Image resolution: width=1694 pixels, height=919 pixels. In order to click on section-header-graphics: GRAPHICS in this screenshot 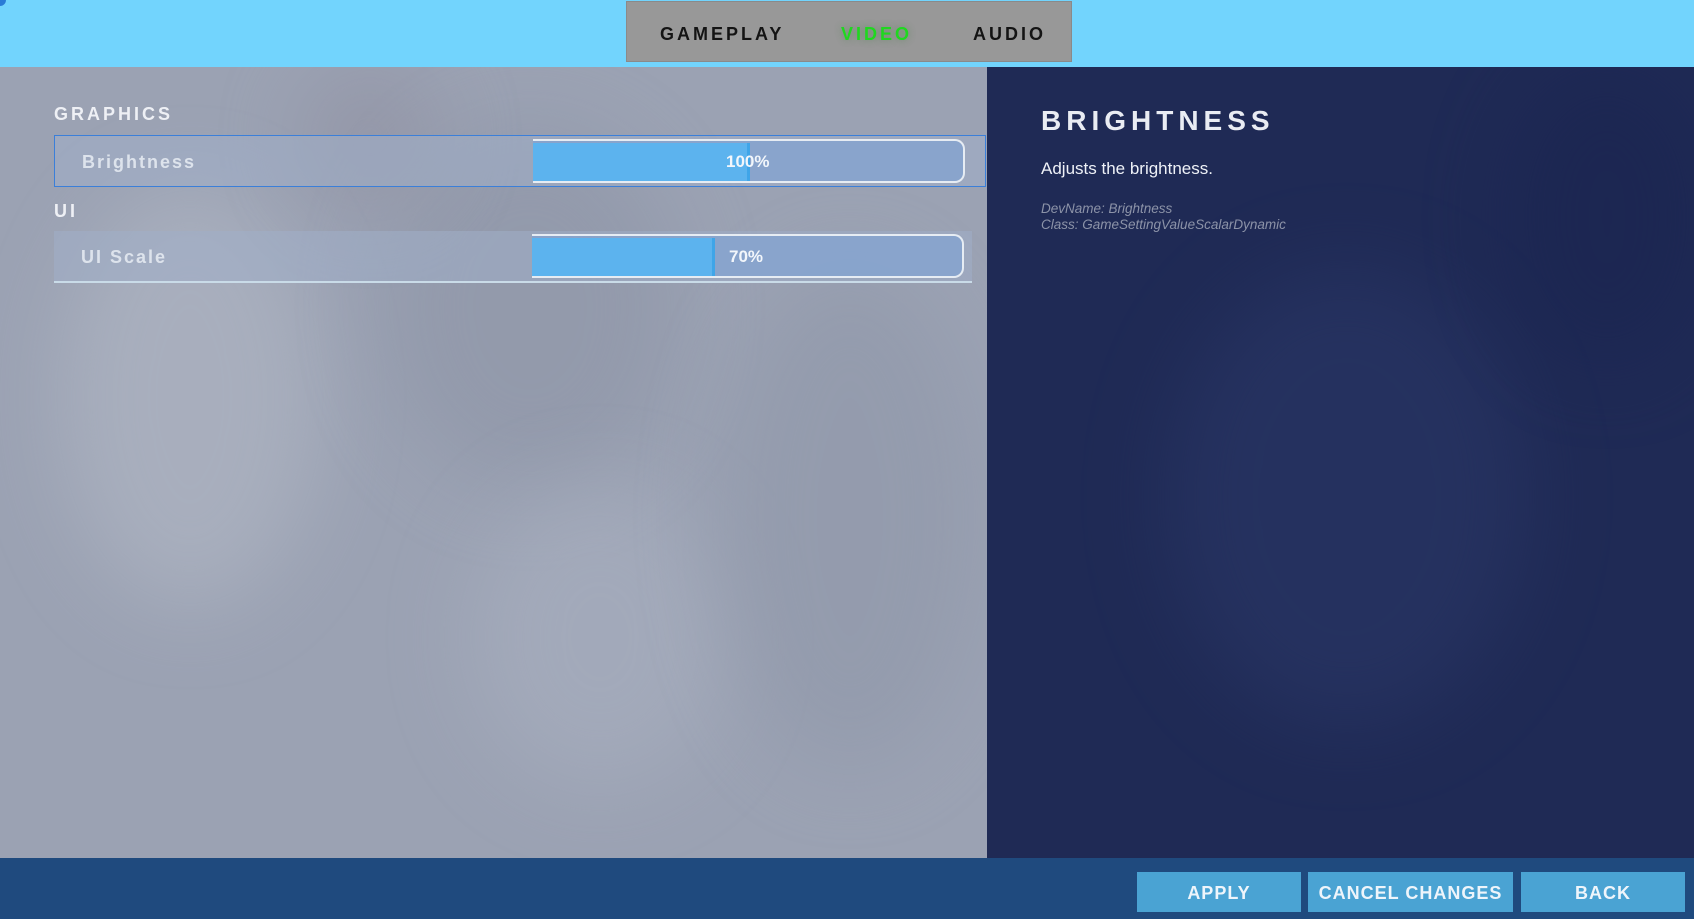, I will do `click(114, 114)`.